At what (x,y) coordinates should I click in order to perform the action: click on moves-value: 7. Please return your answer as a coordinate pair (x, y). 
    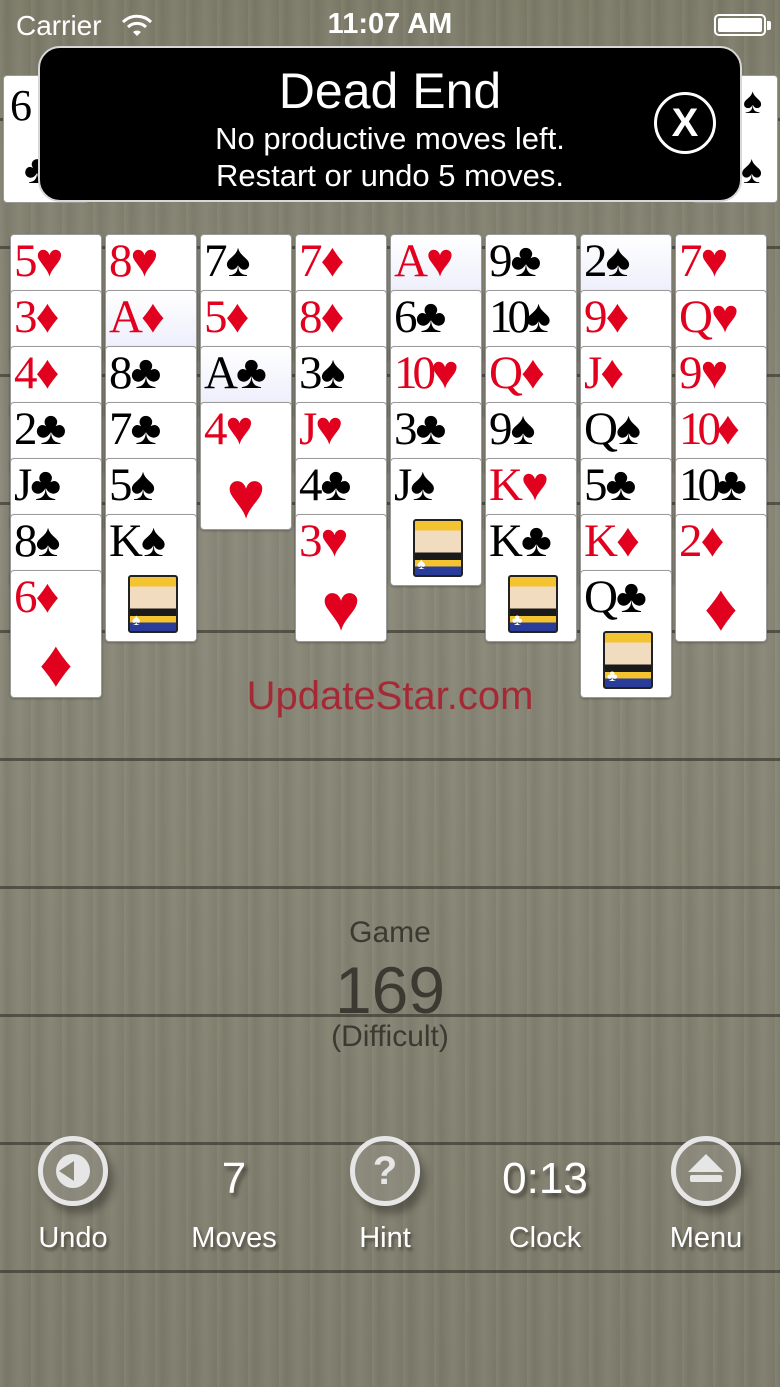
    Looking at the image, I should click on (234, 1178).